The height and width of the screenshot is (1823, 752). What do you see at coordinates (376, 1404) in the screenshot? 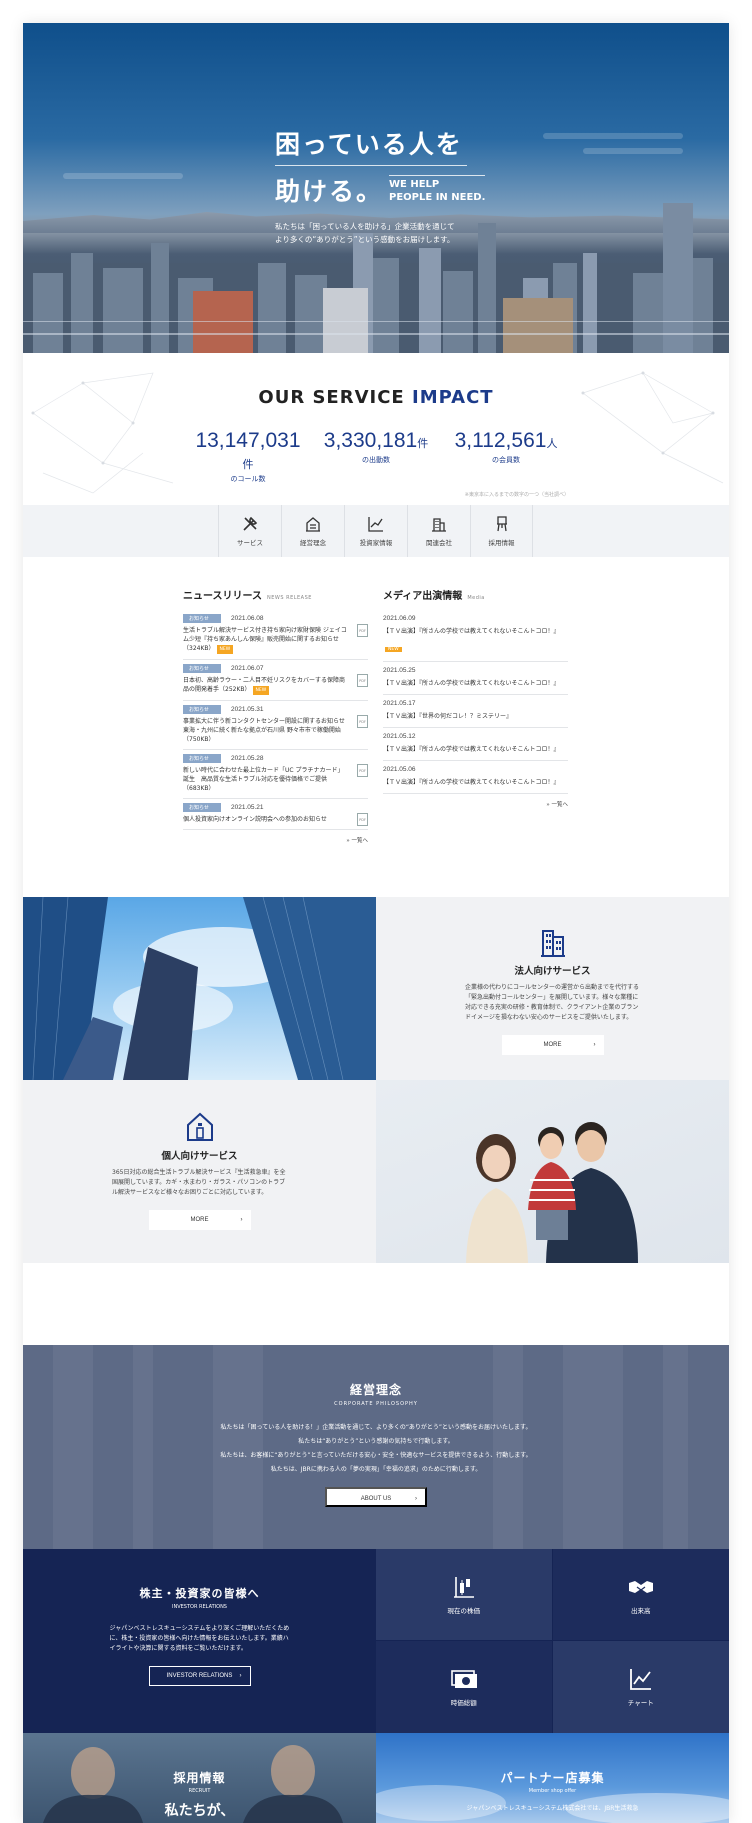
I see `philosophy-subtitle: CORPORATE PHILOSOPHY` at bounding box center [376, 1404].